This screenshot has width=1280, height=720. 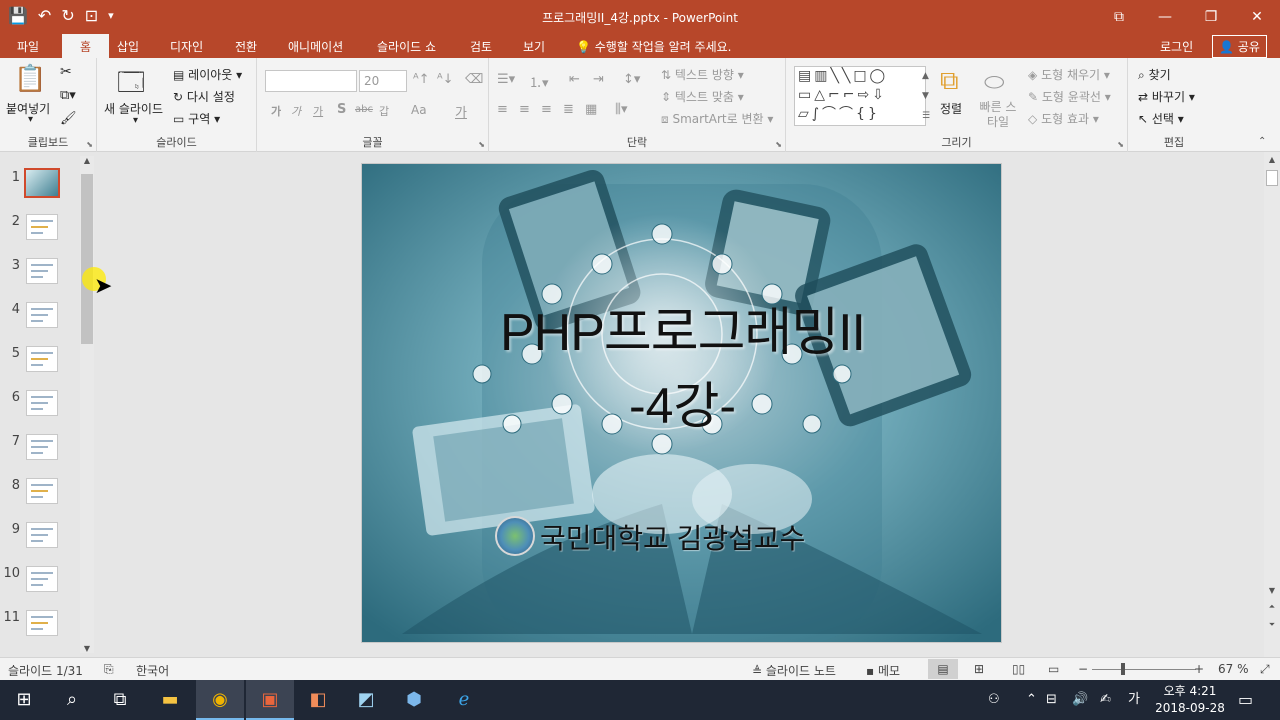 I want to click on slide-thumbnail: 3, so click(x=40, y=273).